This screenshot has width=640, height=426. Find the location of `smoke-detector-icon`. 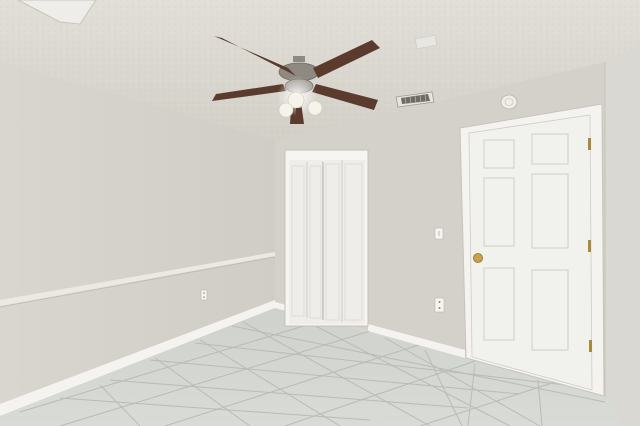

smoke-detector-icon is located at coordinates (509, 102).